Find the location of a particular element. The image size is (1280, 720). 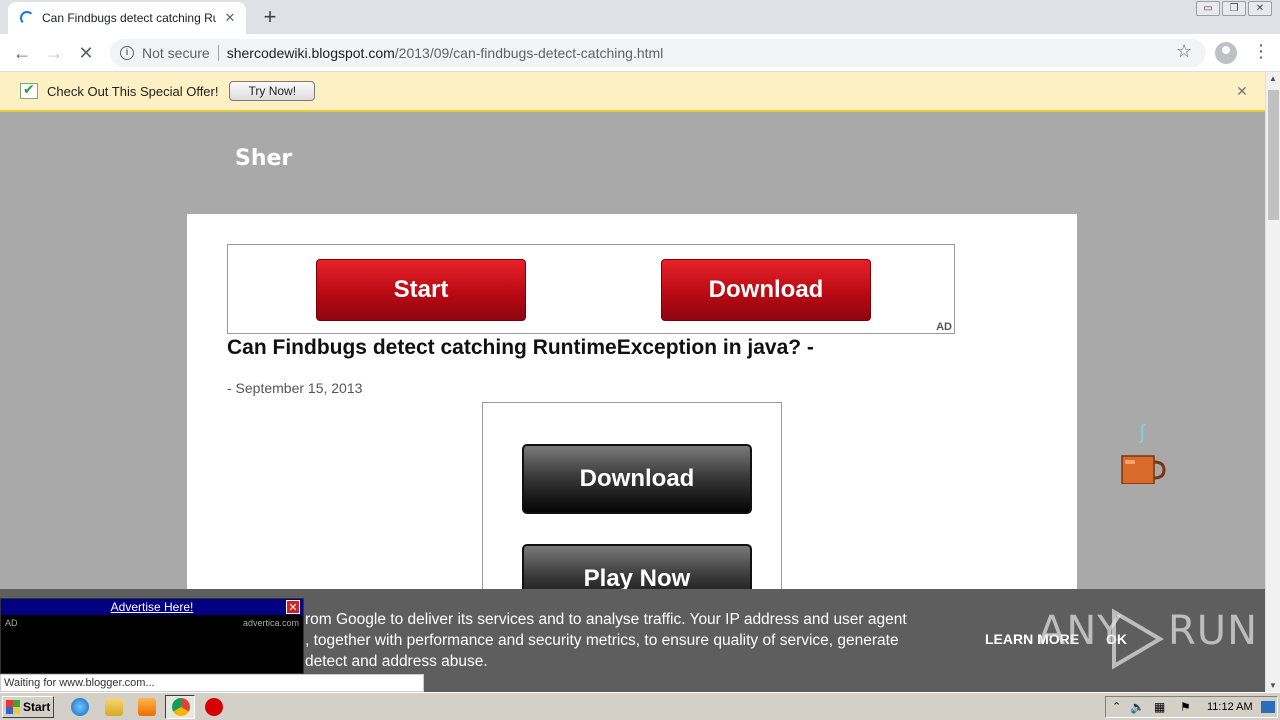

restore-button: ❐ is located at coordinates (1234, 8).